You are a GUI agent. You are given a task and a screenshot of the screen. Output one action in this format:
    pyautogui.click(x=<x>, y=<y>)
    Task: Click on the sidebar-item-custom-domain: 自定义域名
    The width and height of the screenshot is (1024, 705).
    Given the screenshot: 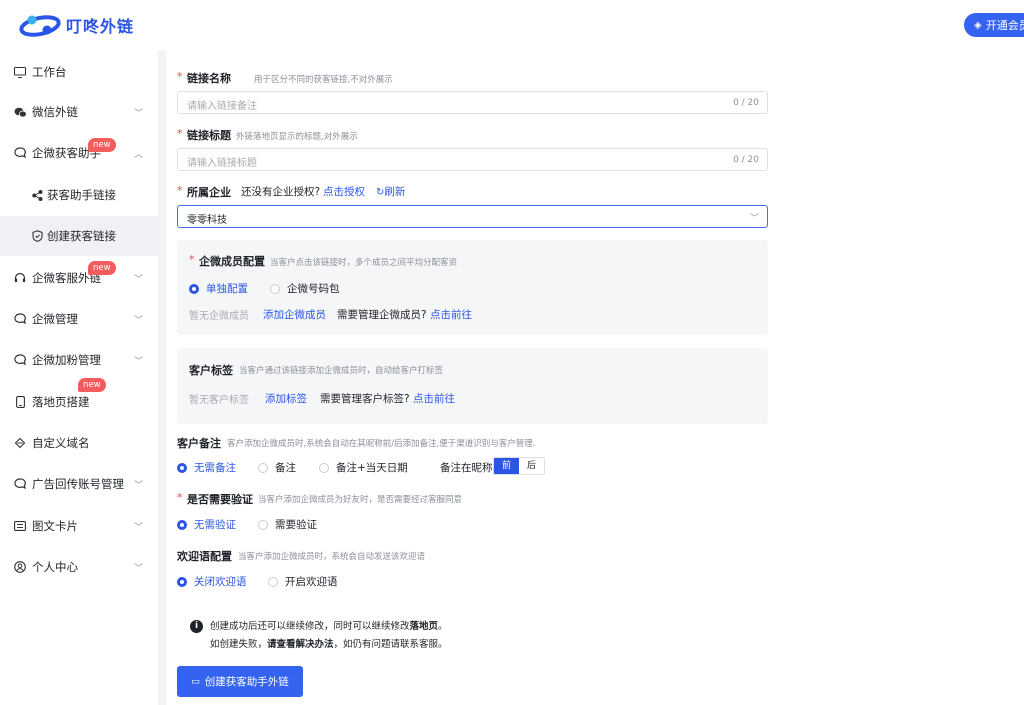 What is the action you would take?
    pyautogui.click(x=79, y=443)
    